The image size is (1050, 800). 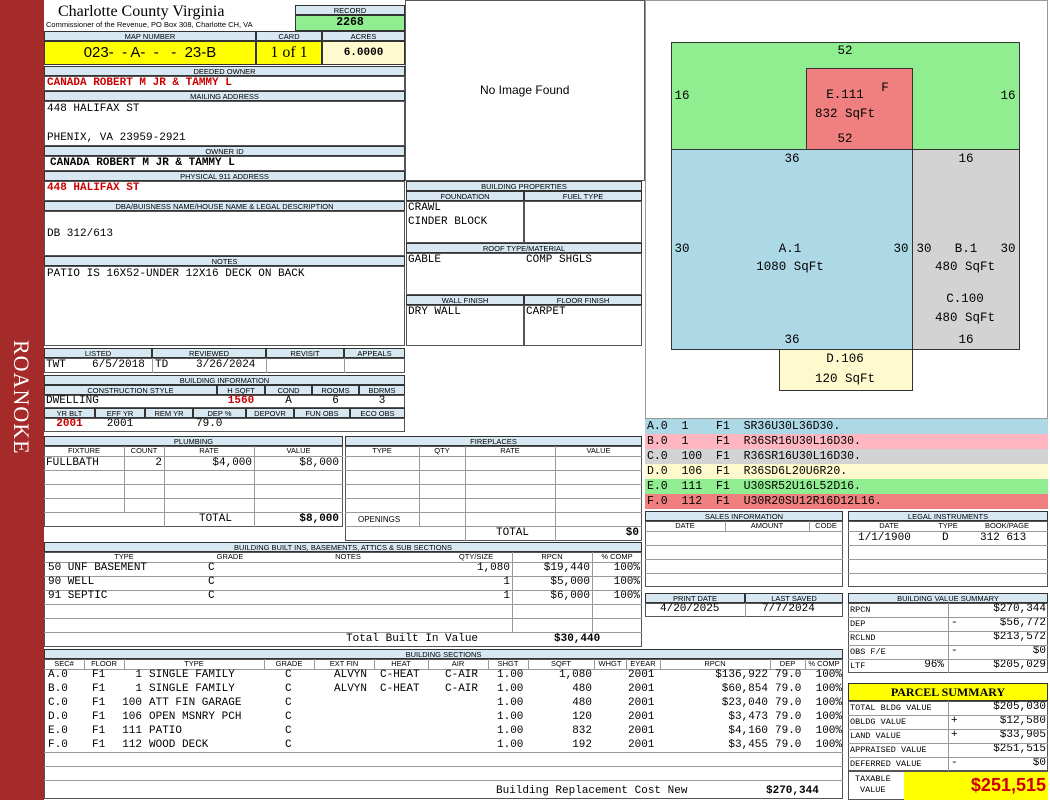 I want to click on vs-label: LTF, so click(x=858, y=666).